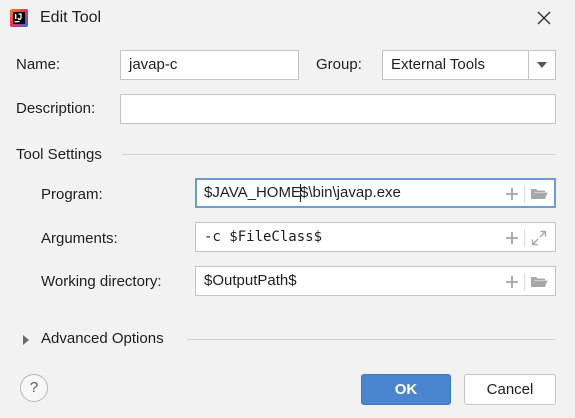 The image size is (575, 418). Describe the element at coordinates (338, 109) in the screenshot. I see `description-input` at that location.